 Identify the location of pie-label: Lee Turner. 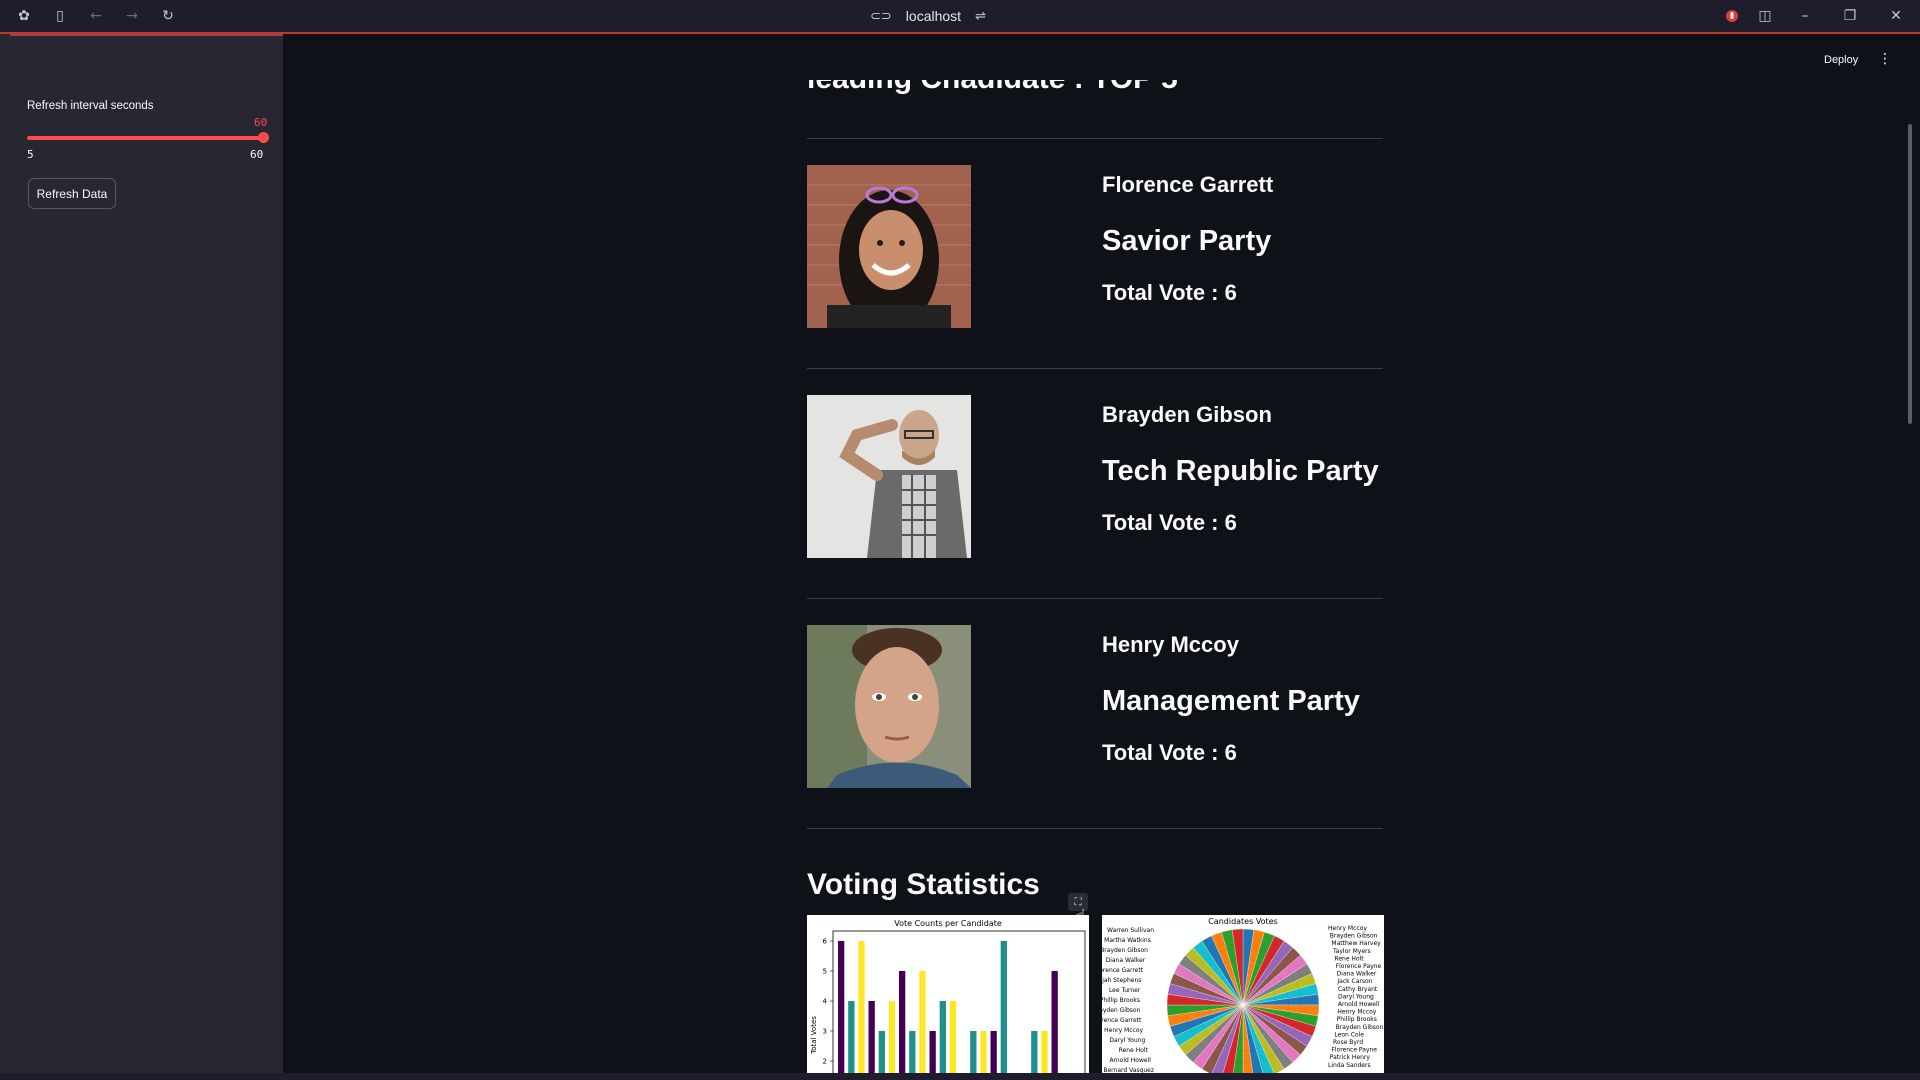
(1125, 990).